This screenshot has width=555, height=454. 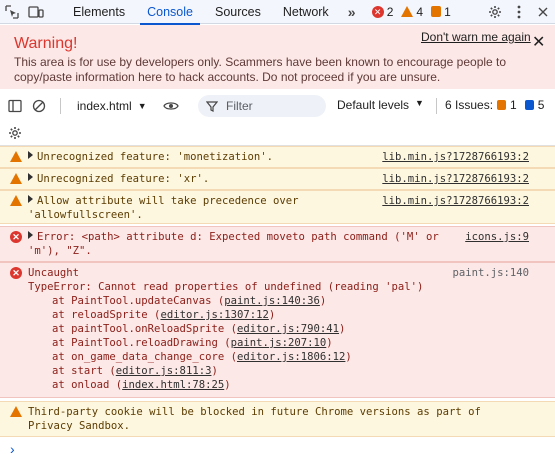 I want to click on close-devtools-icon, so click(x=543, y=12).